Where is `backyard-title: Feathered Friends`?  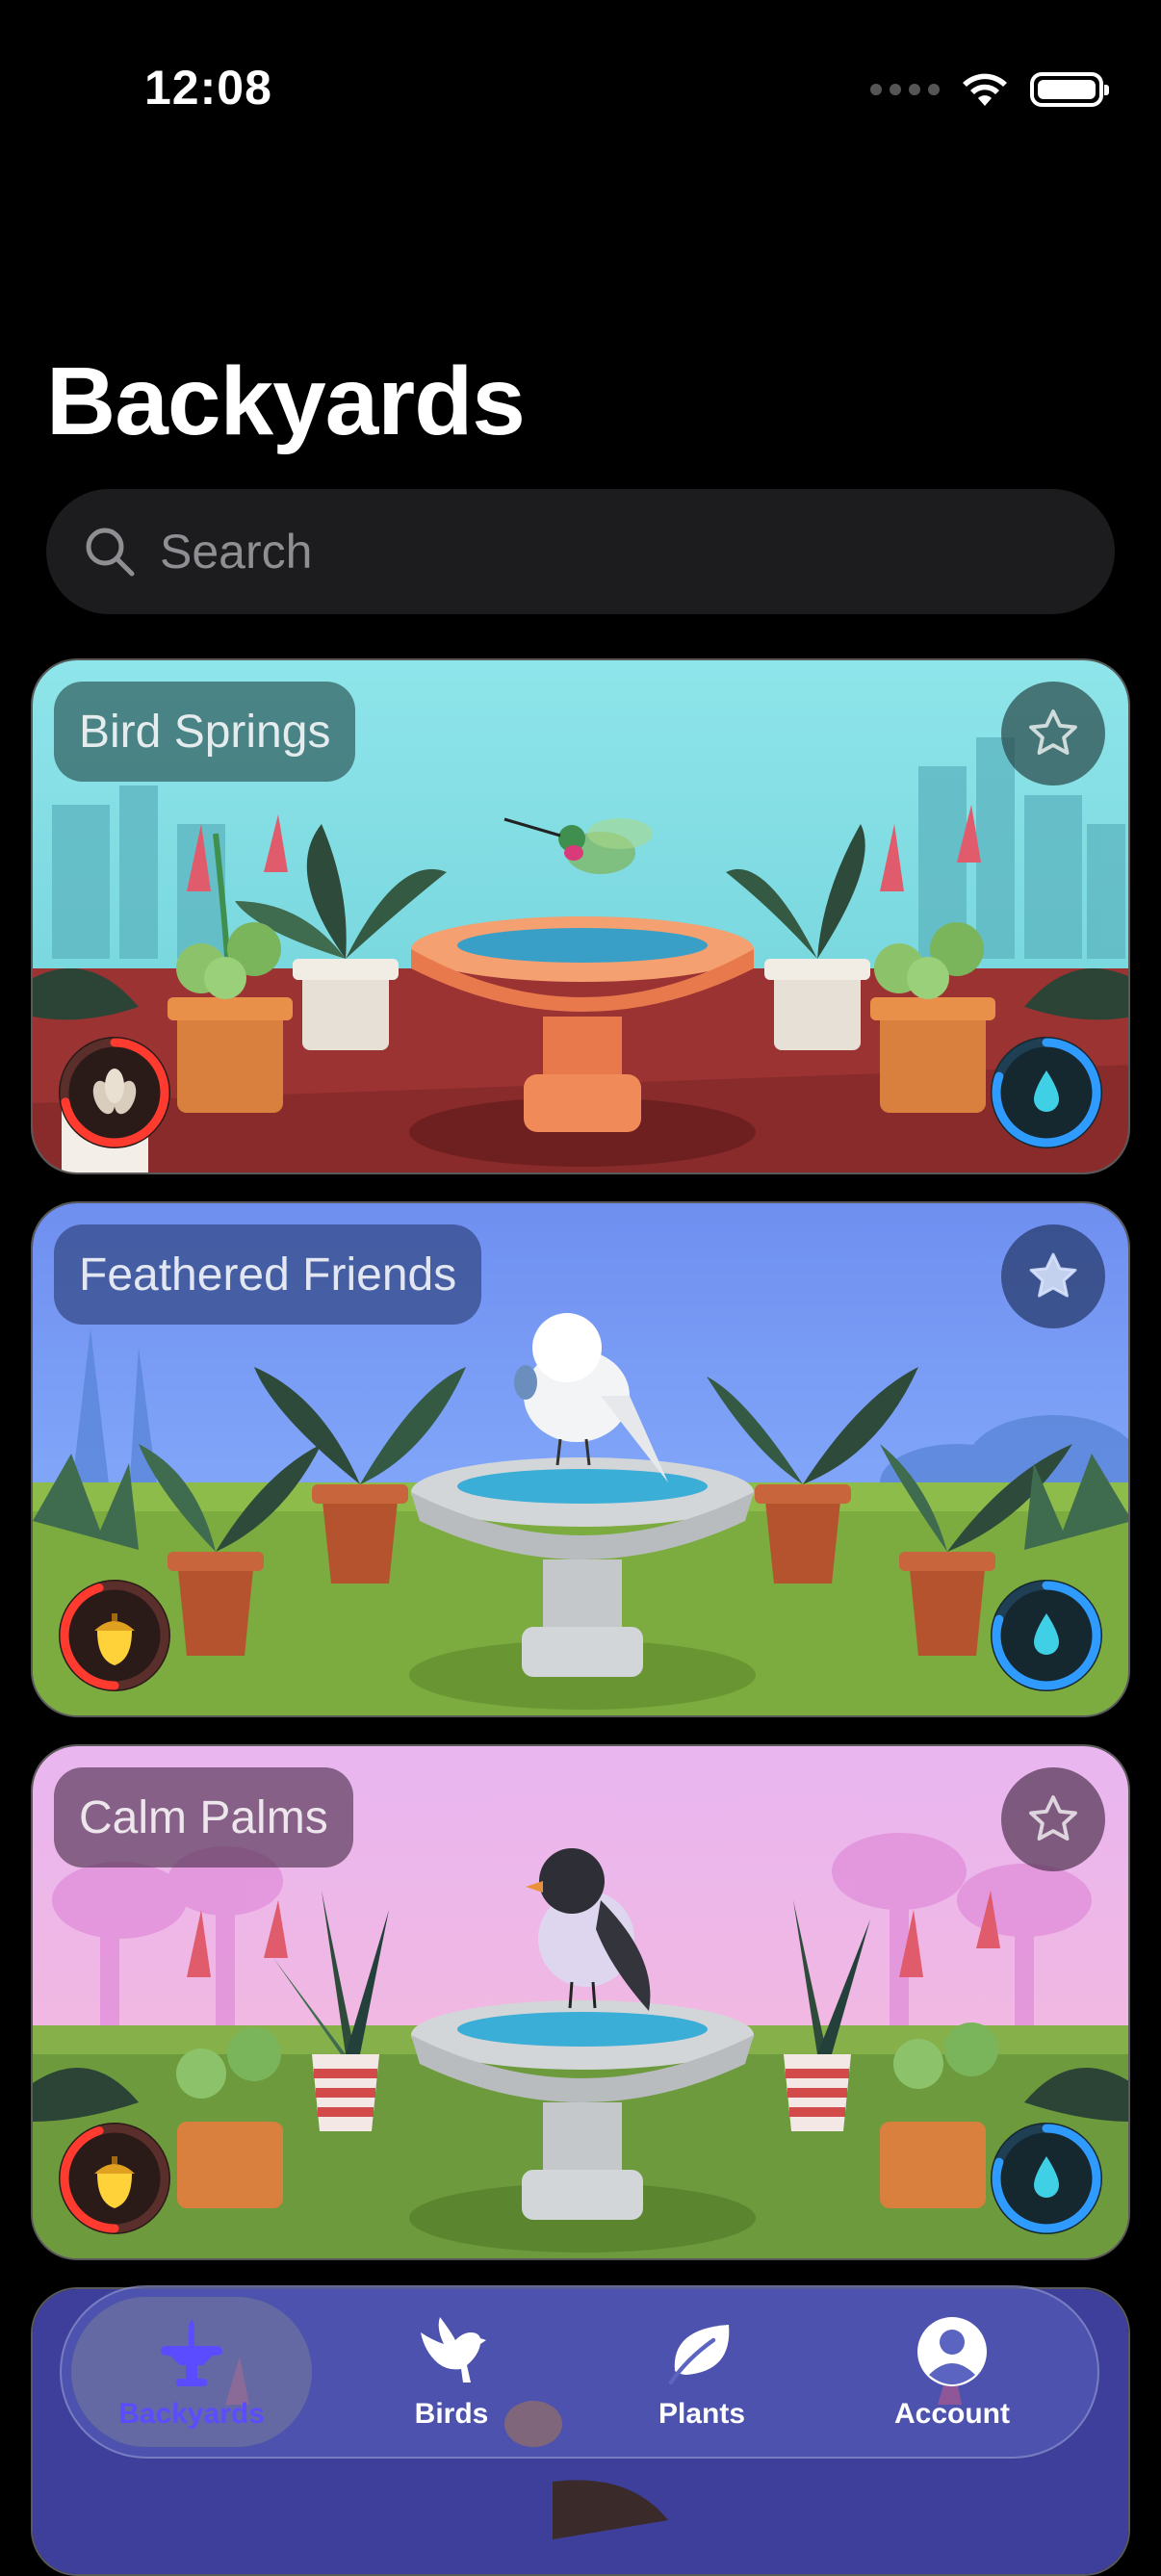 backyard-title: Feathered Friends is located at coordinates (268, 1275).